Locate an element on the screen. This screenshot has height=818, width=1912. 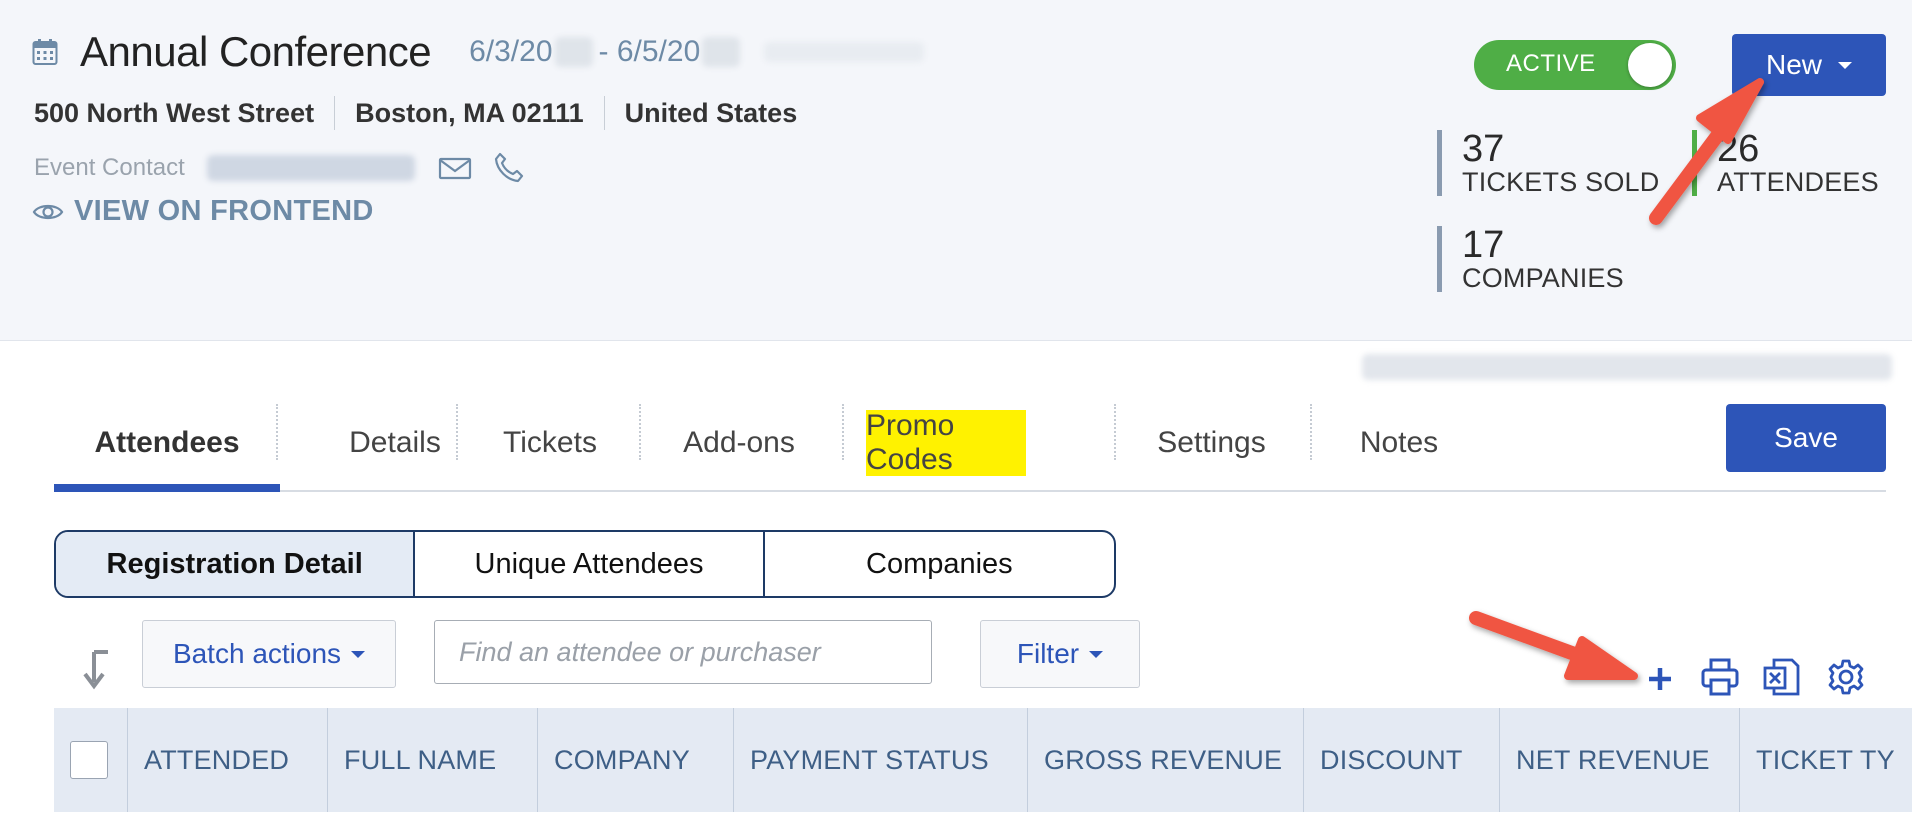
address-country: United States is located at coordinates (711, 112).